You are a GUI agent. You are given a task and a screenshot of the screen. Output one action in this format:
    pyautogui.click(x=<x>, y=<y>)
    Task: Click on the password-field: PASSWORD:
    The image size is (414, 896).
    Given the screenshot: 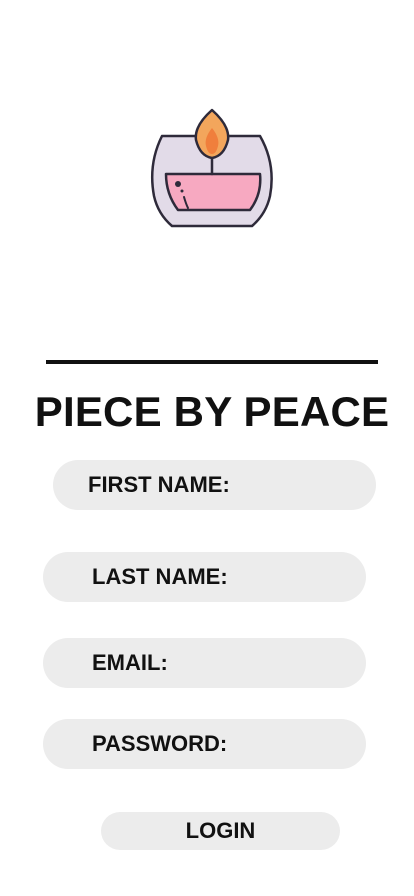 What is the action you would take?
    pyautogui.click(x=204, y=744)
    